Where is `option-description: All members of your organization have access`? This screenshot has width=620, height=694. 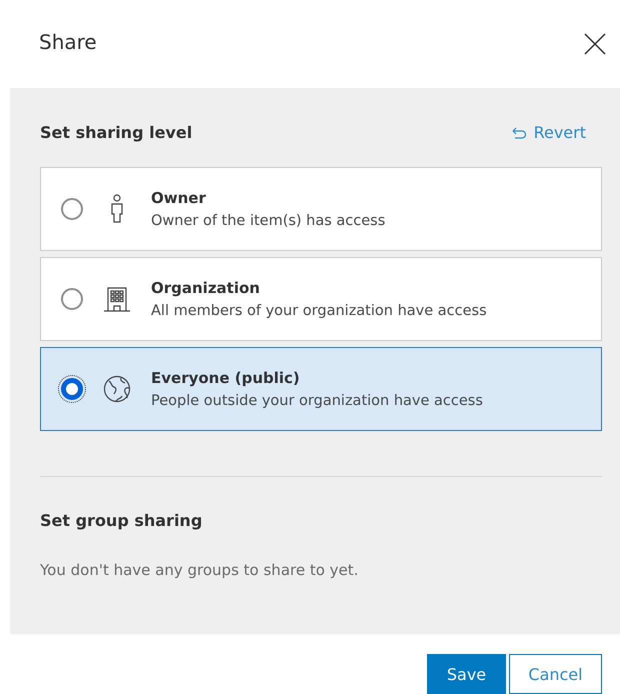 option-description: All members of your organization have access is located at coordinates (319, 310).